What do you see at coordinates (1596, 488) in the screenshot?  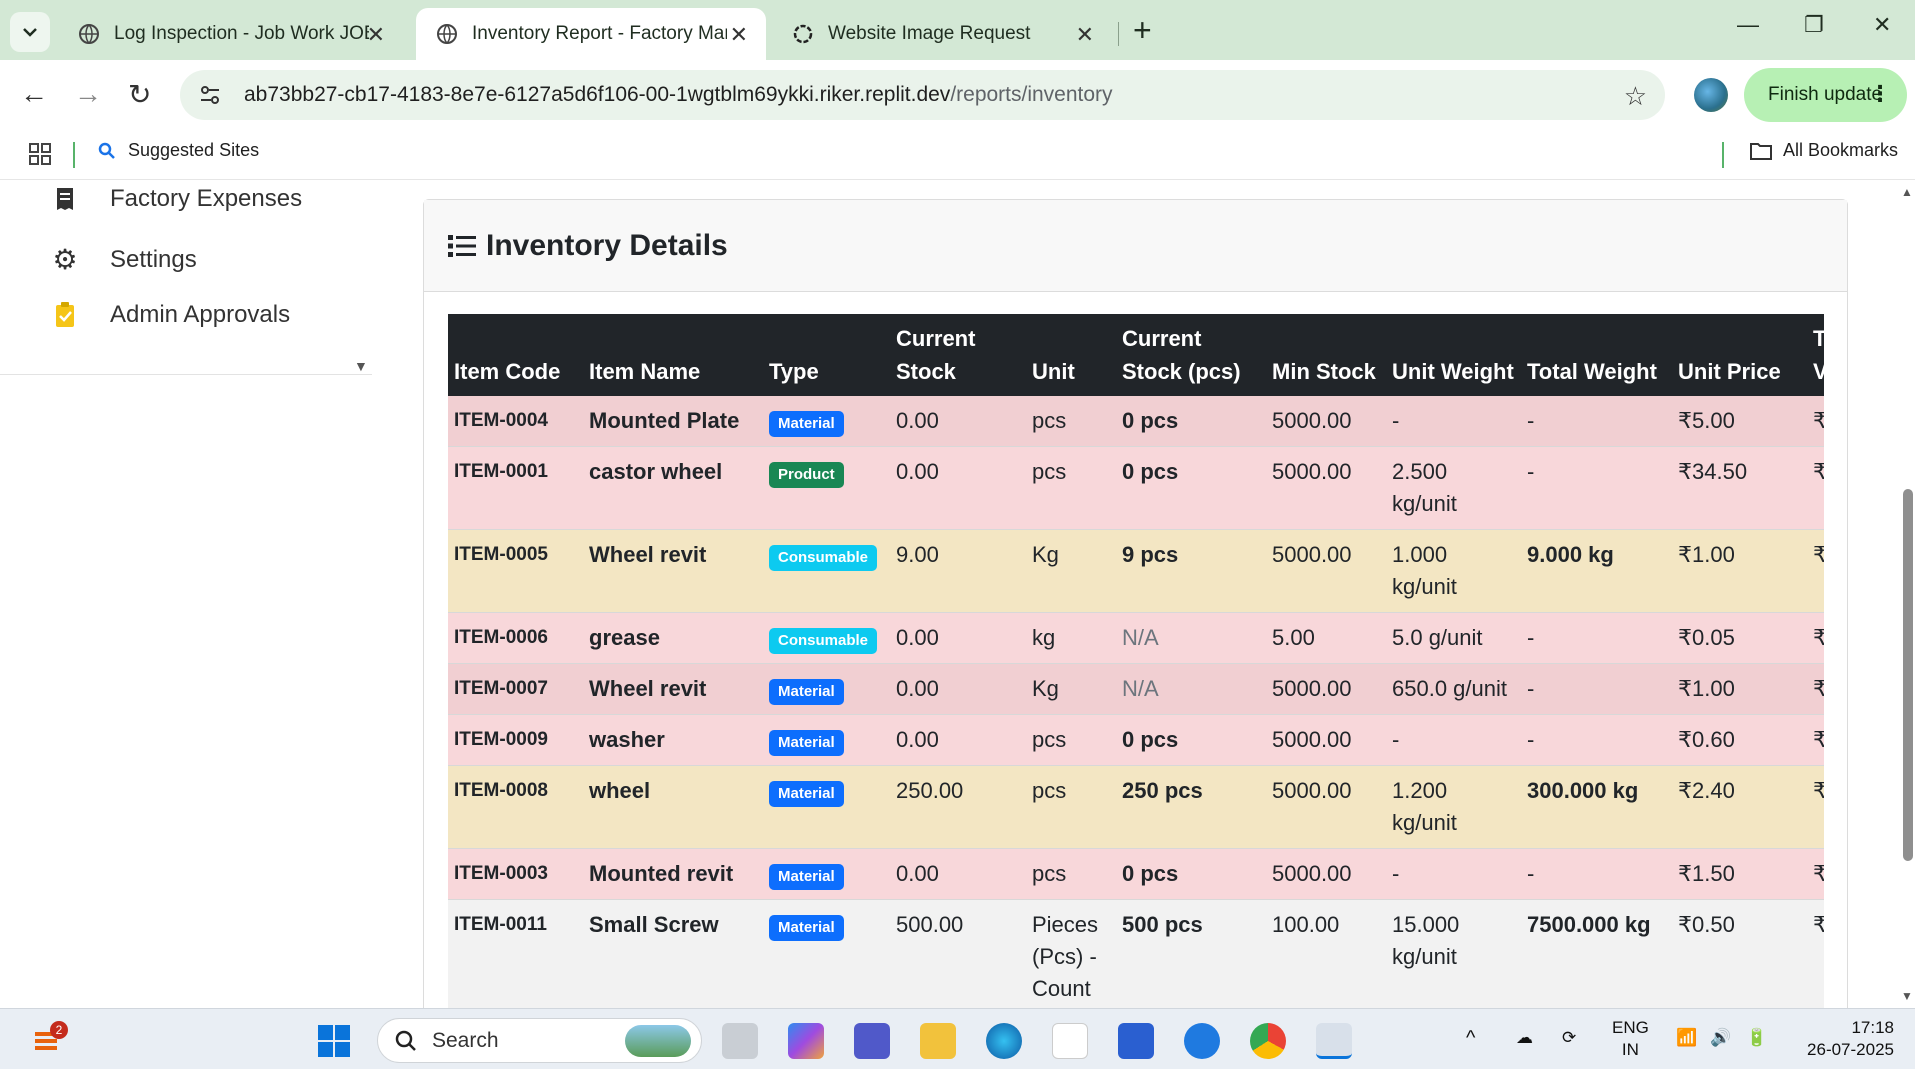 I see `cell-tweight: -` at bounding box center [1596, 488].